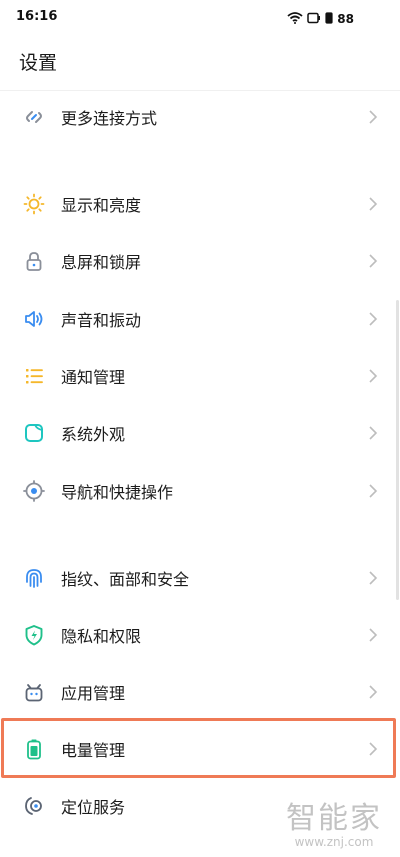  I want to click on page-title: 设置, so click(38, 63).